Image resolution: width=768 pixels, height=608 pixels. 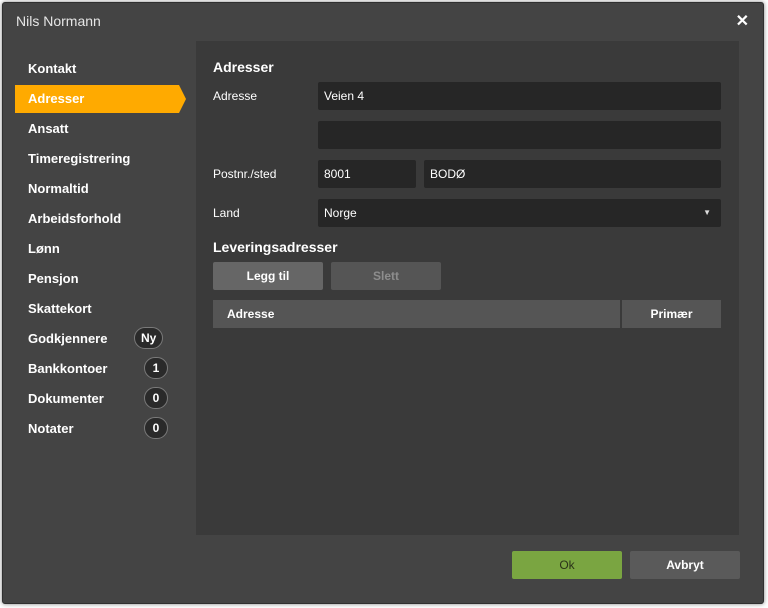 I want to click on sidebar-item-timeregistrering: Timeregistrering, so click(x=97, y=159).